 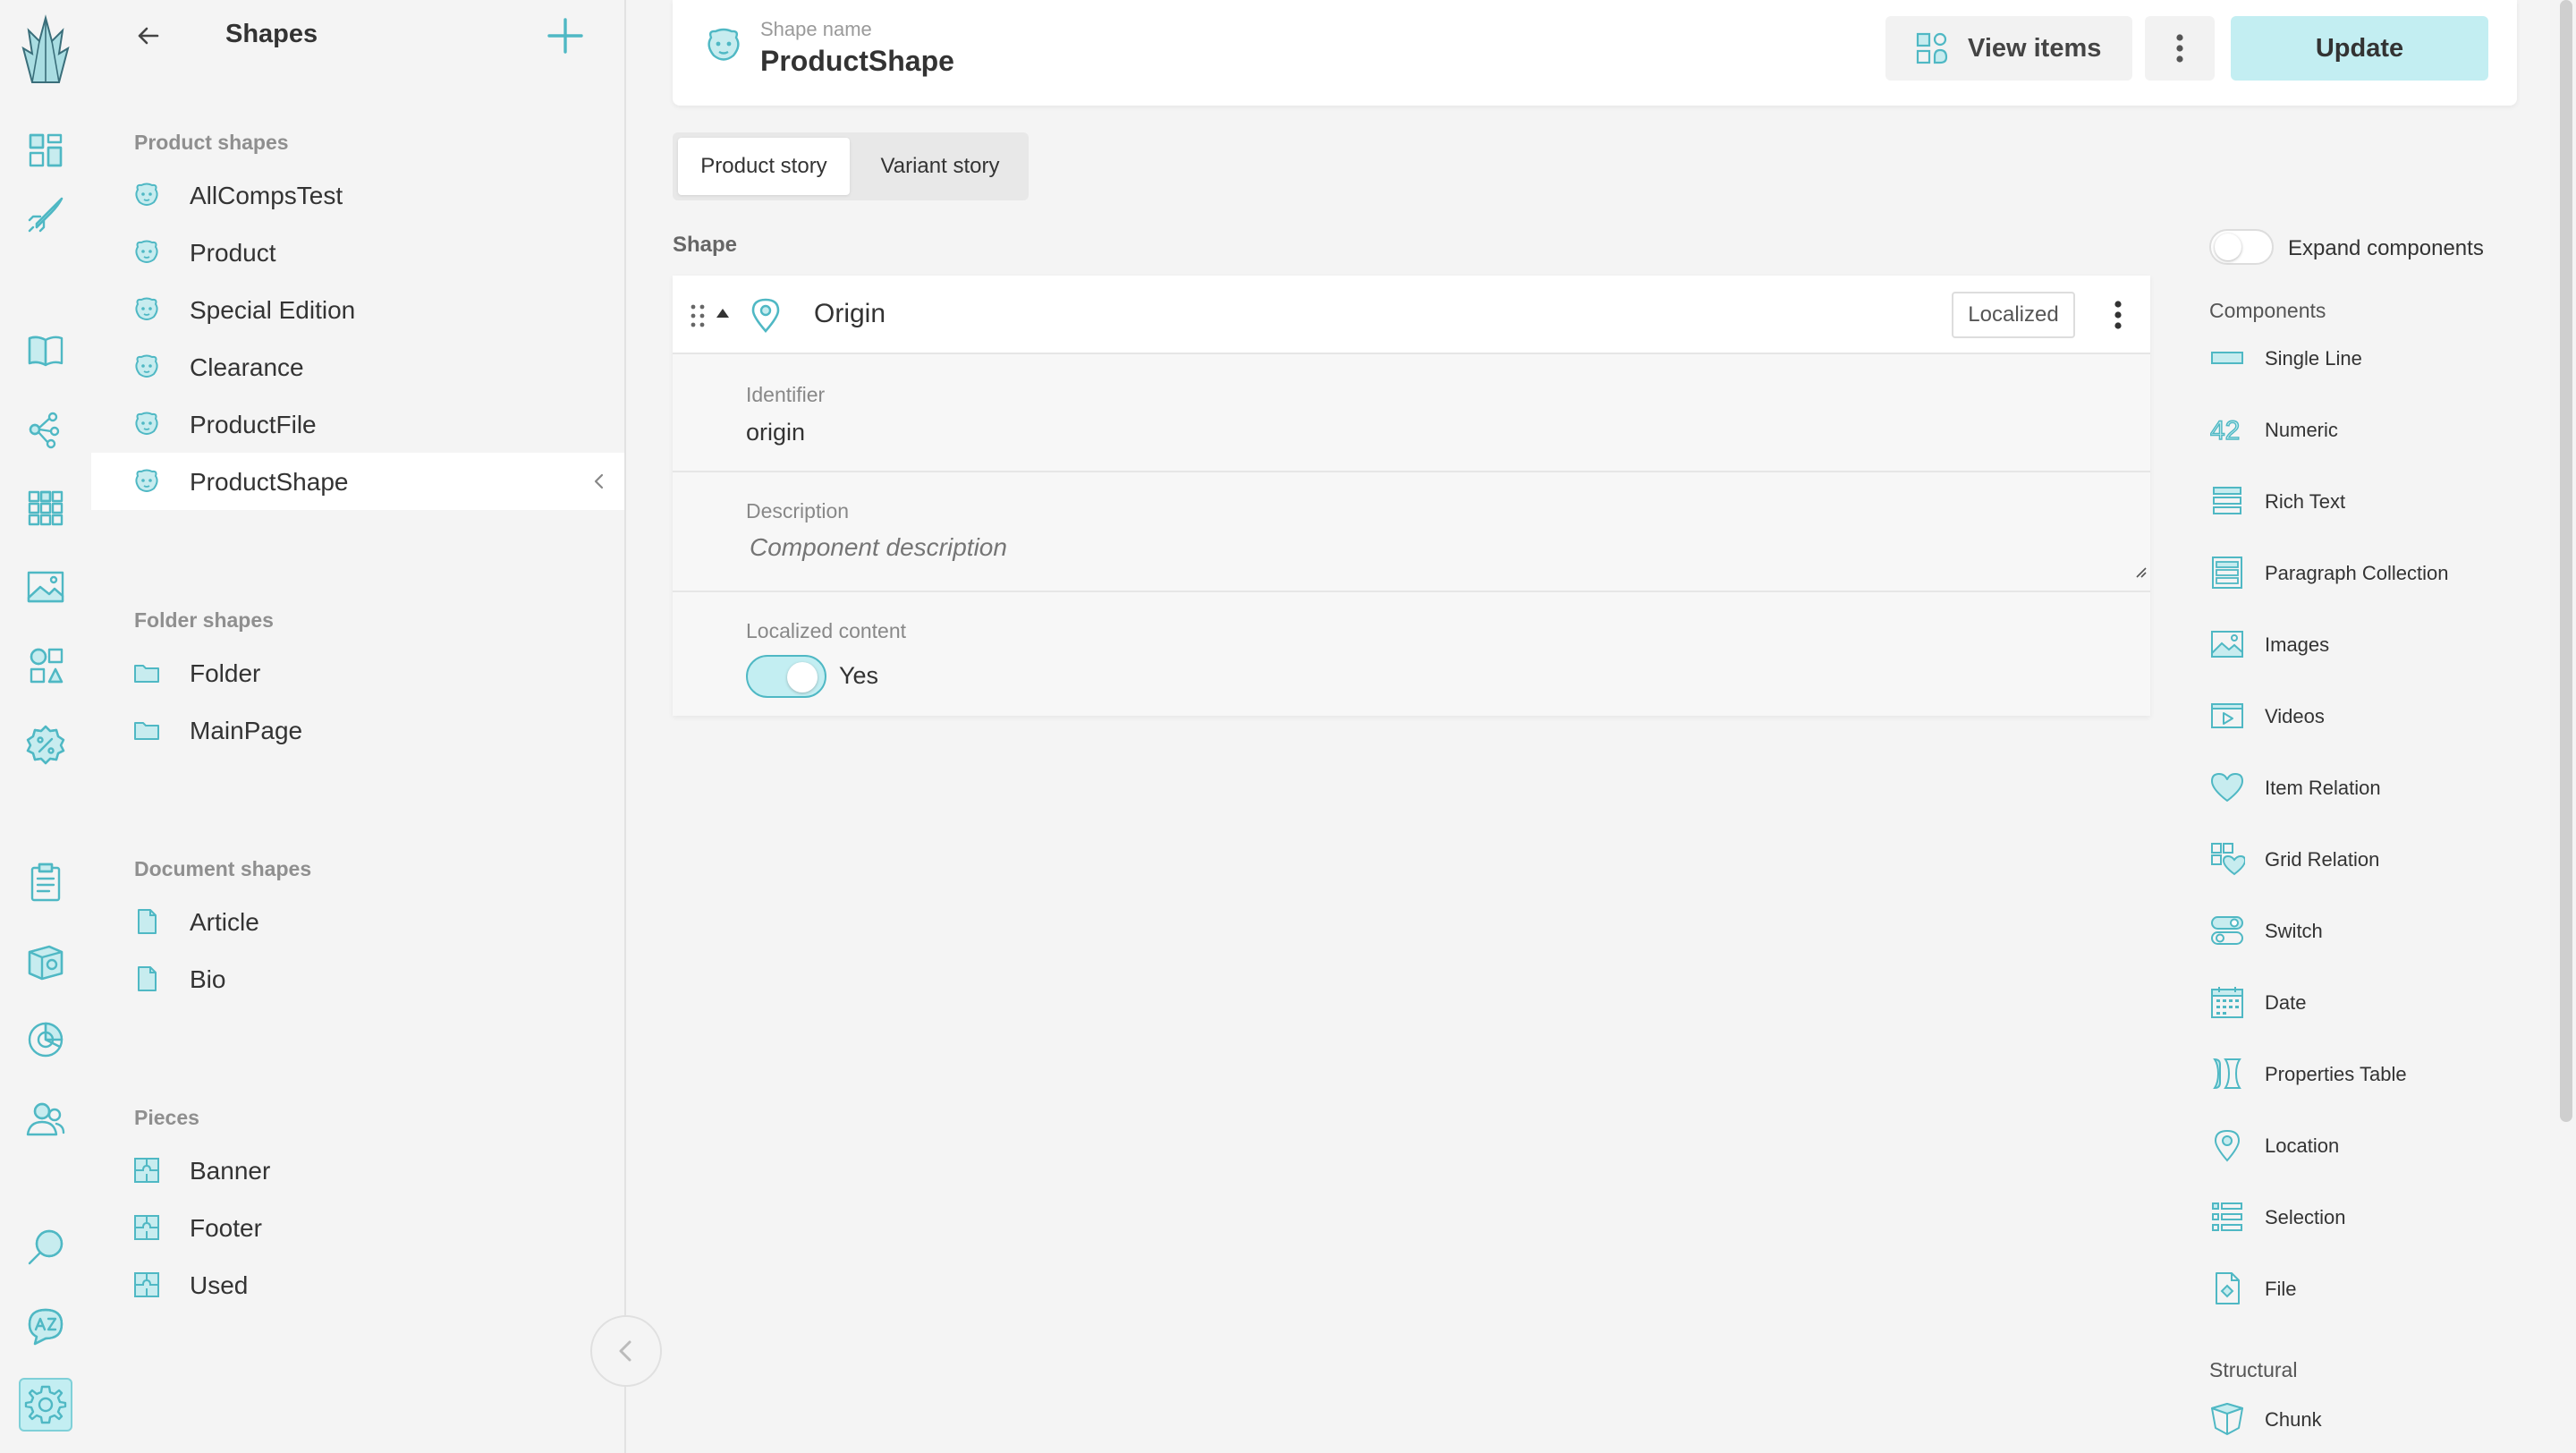 What do you see at coordinates (2140, 571) in the screenshot?
I see `resize-handle-icon` at bounding box center [2140, 571].